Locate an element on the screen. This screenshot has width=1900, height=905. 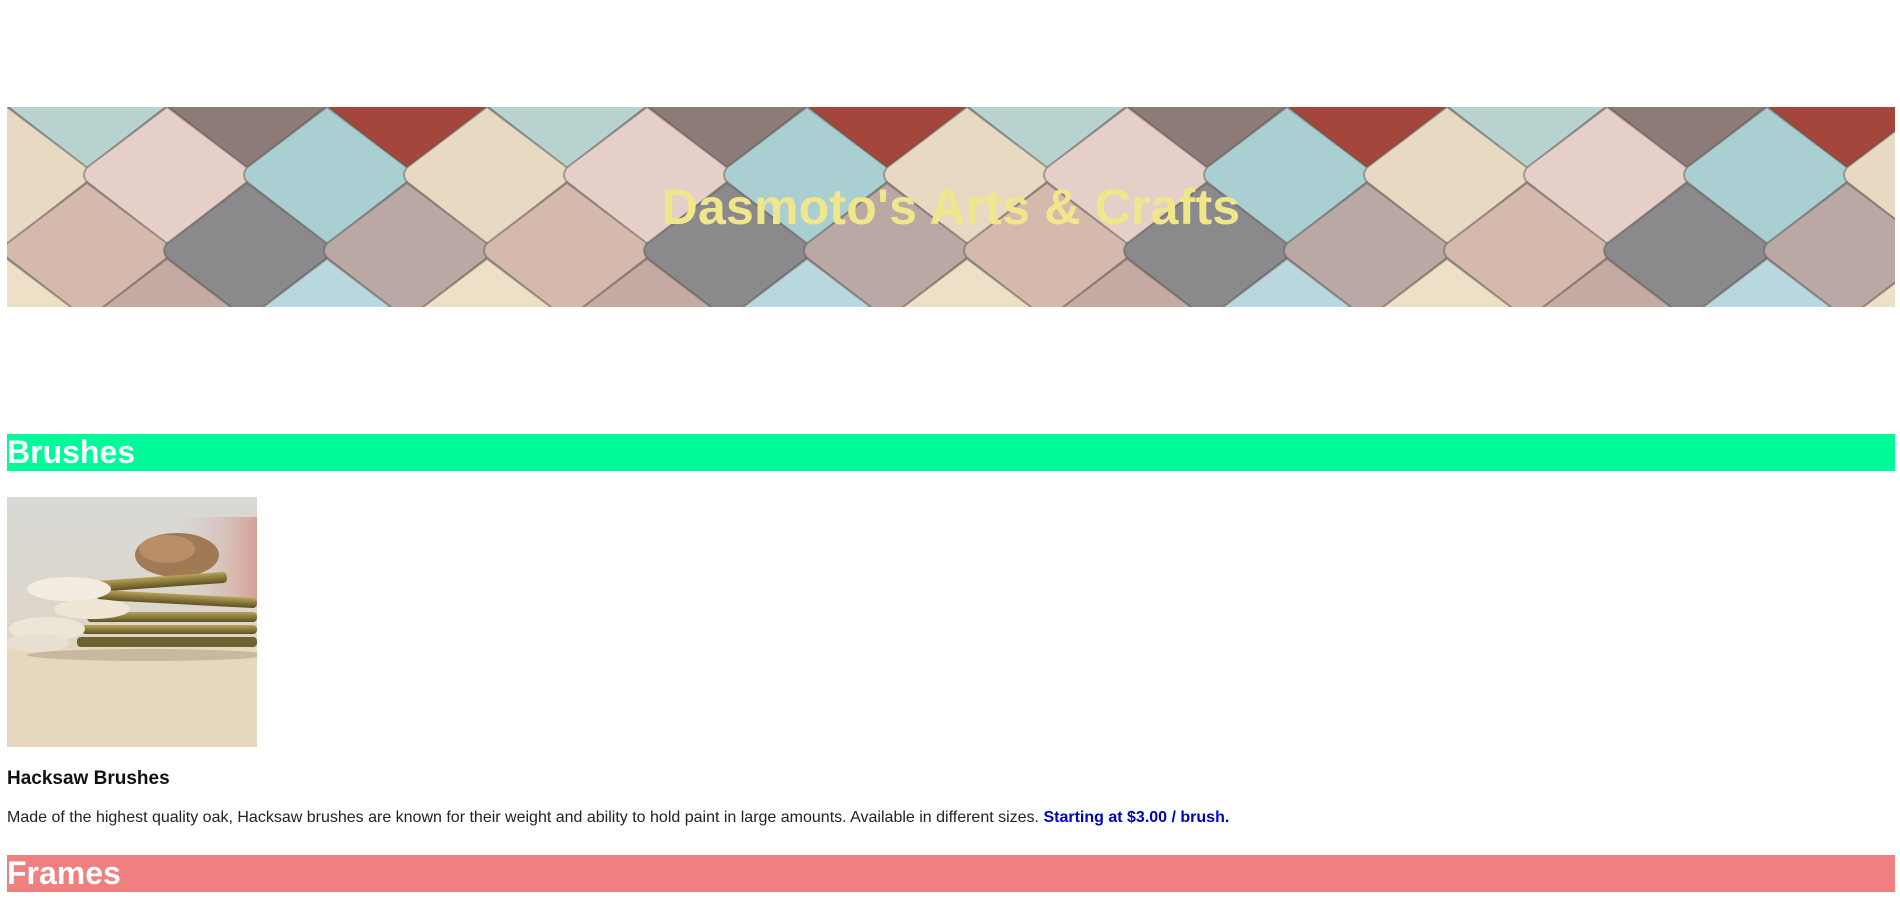
brushes-heading: Brushes is located at coordinates (951, 452).